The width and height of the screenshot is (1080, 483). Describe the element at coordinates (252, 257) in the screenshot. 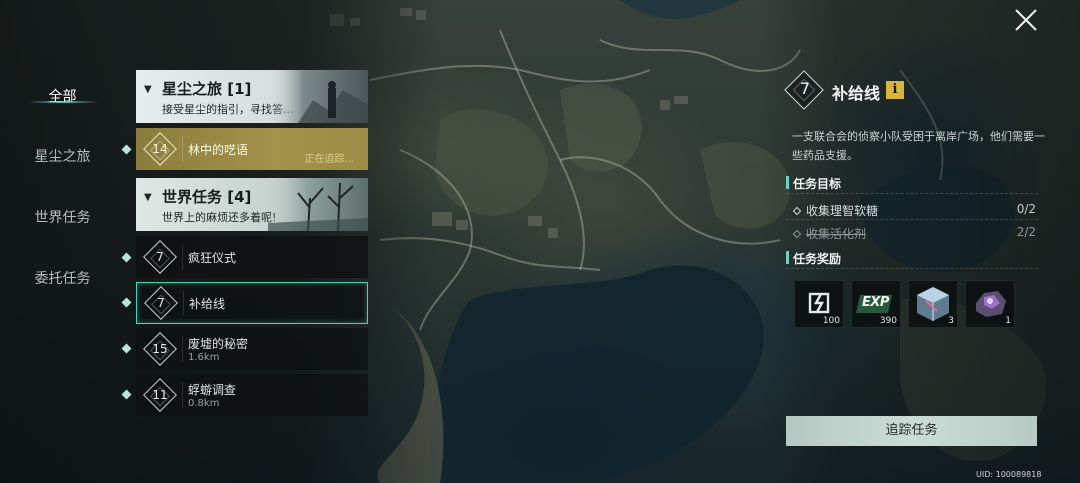

I see `quest-item: 7 疯狂仪式` at that location.